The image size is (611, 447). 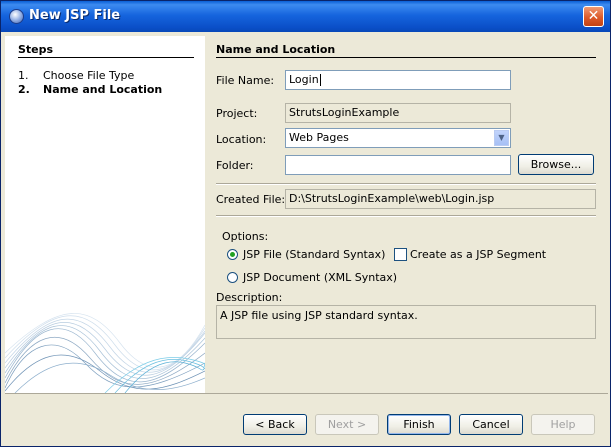 What do you see at coordinates (106, 57) in the screenshot?
I see `steps-divider` at bounding box center [106, 57].